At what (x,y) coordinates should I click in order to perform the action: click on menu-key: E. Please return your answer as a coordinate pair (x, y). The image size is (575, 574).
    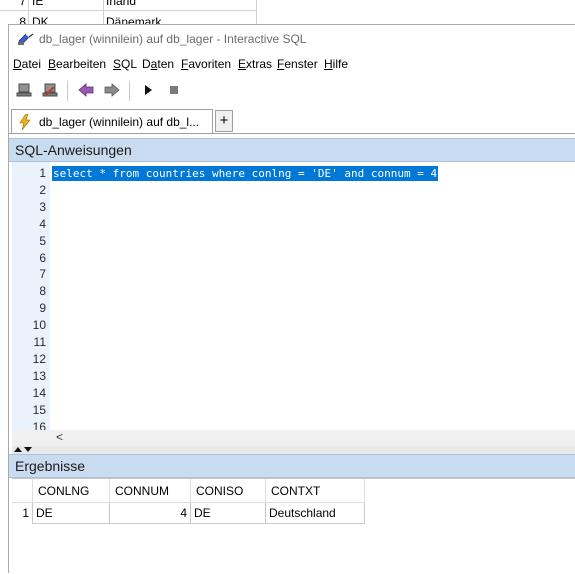
    Looking at the image, I should click on (242, 64).